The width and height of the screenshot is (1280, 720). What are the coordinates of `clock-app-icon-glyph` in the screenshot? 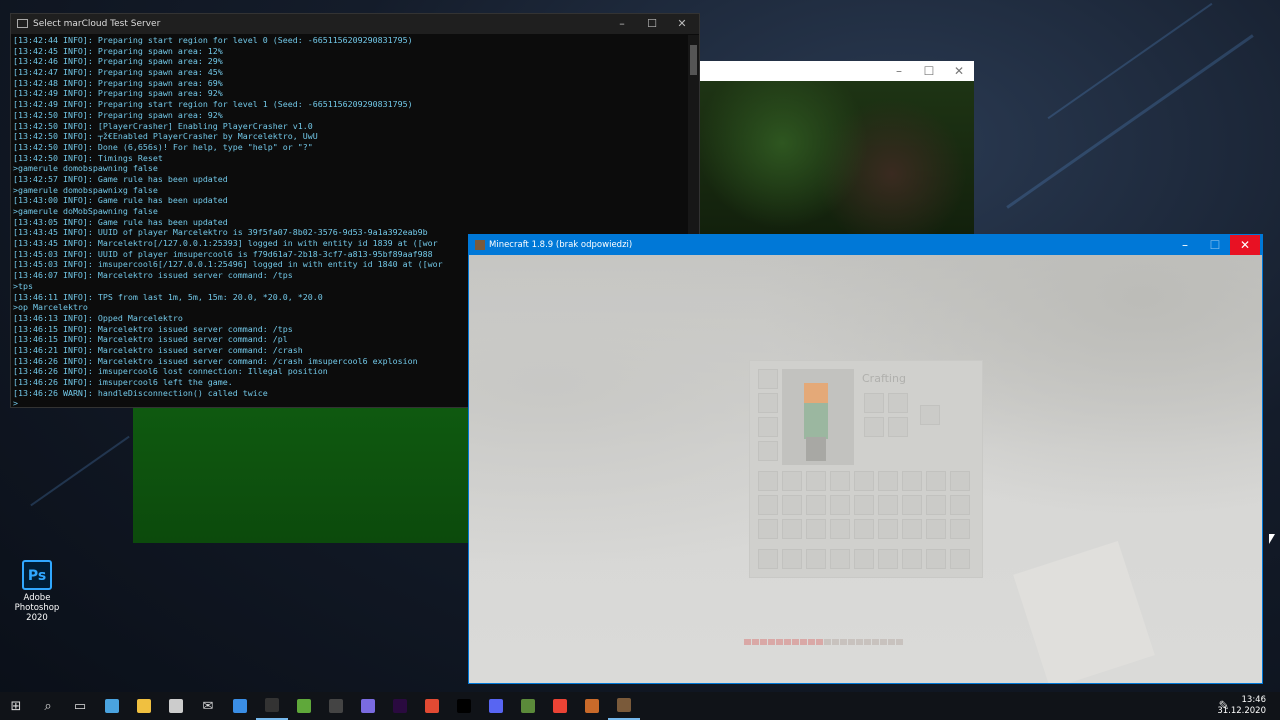 It's located at (176, 706).